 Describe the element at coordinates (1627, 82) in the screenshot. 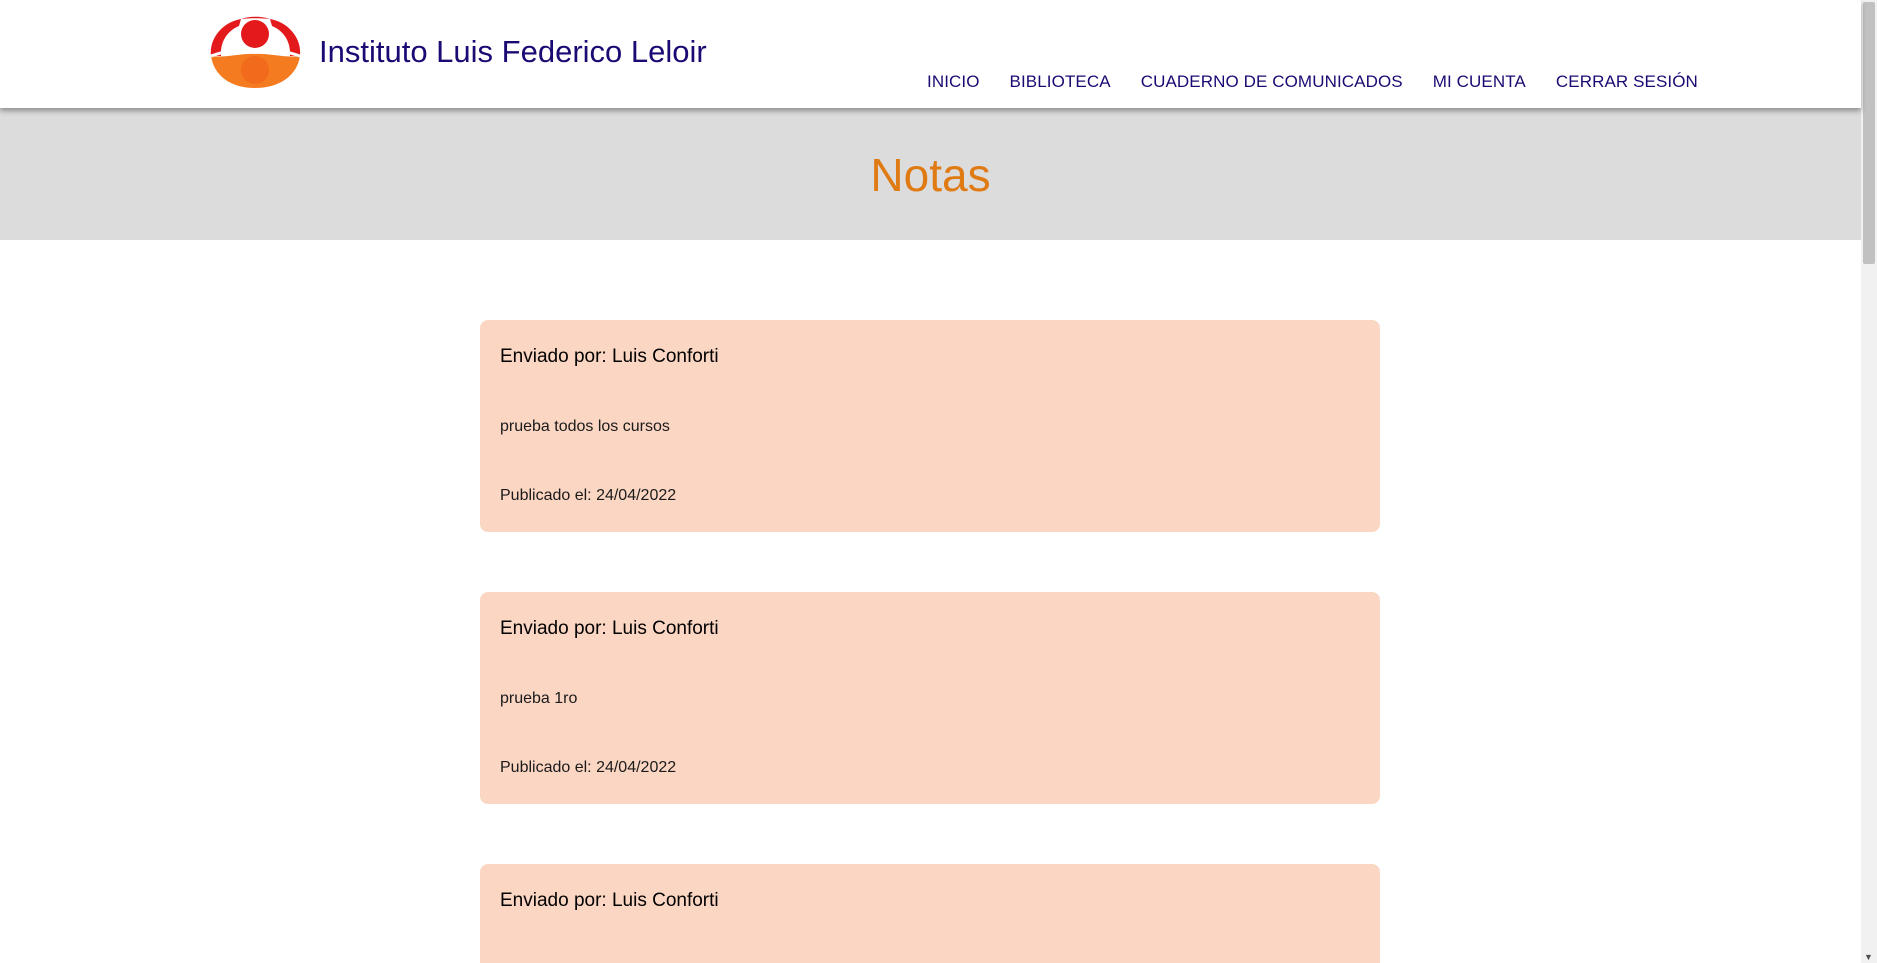

I see `nav-cerrar-sesion: CERRAR SESIÓN` at that location.